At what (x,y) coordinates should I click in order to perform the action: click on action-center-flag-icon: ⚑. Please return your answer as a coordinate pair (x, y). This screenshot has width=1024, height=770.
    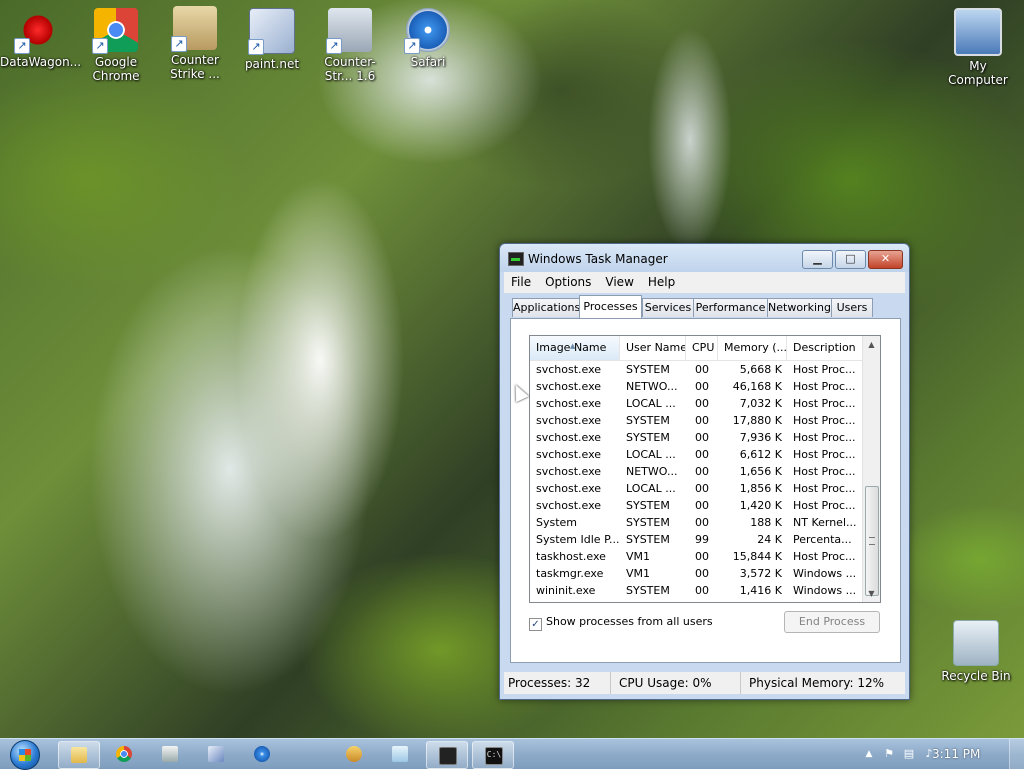
    Looking at the image, I should click on (889, 754).